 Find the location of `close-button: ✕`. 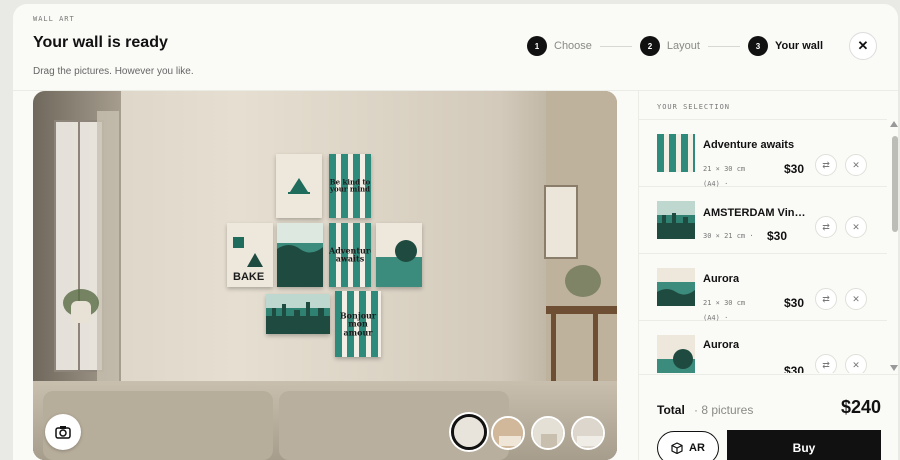

close-button: ✕ is located at coordinates (863, 46).